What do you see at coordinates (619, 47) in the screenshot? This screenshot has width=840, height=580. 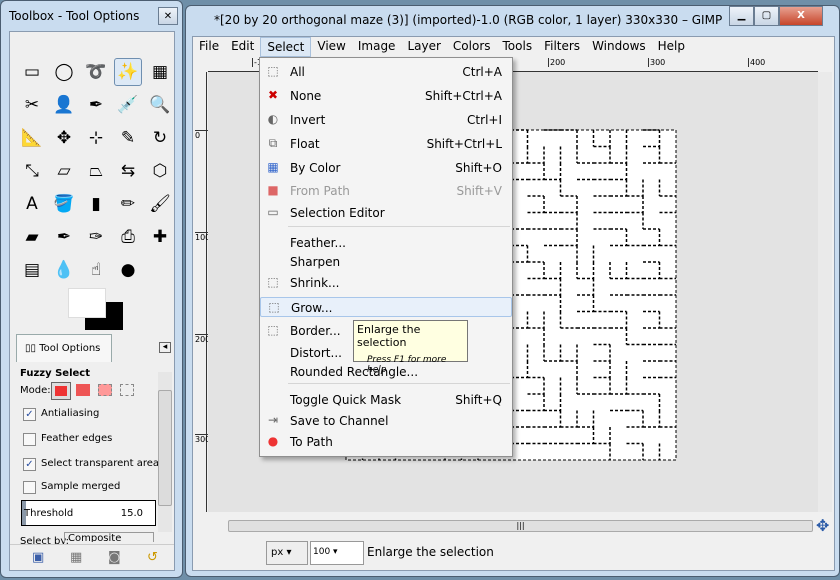 I see `menu-windows: Windows` at bounding box center [619, 47].